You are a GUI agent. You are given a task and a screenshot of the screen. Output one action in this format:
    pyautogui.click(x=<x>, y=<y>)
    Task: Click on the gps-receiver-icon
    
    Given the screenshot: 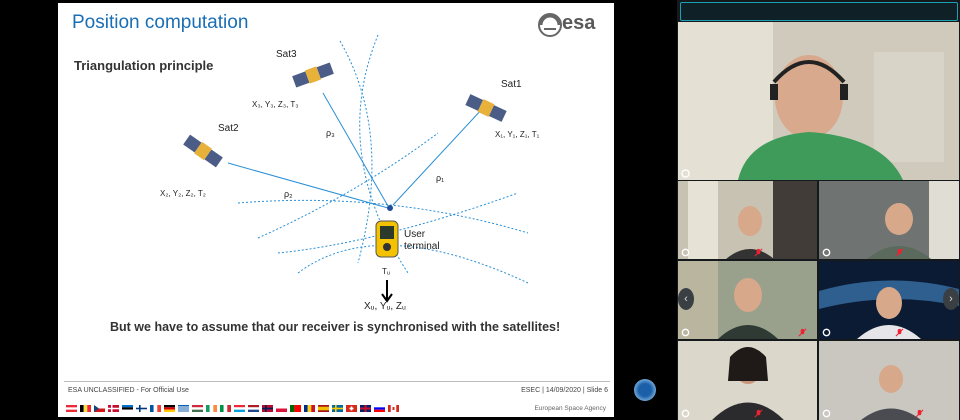 What is the action you would take?
    pyautogui.click(x=387, y=239)
    